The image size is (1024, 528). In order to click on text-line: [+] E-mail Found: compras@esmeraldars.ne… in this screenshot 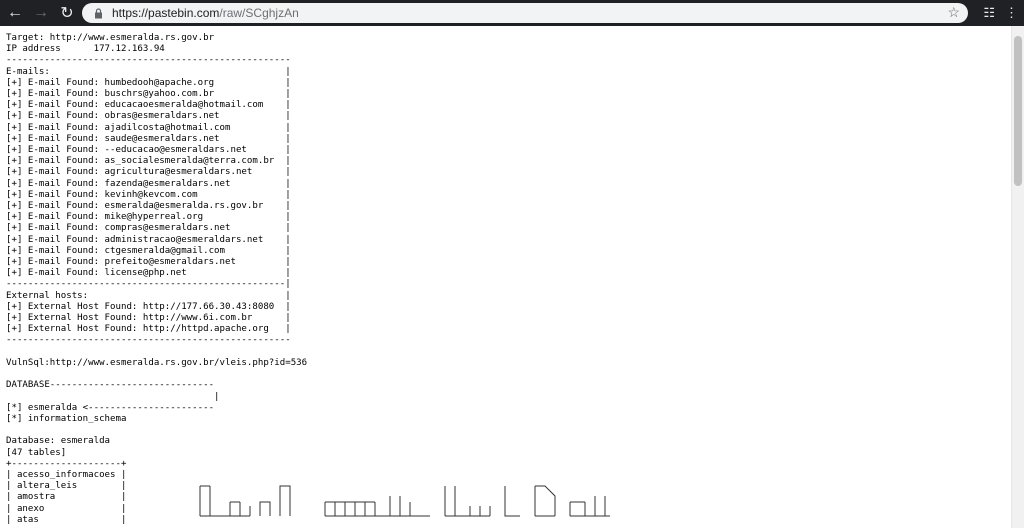, I will do `click(148, 228)`.